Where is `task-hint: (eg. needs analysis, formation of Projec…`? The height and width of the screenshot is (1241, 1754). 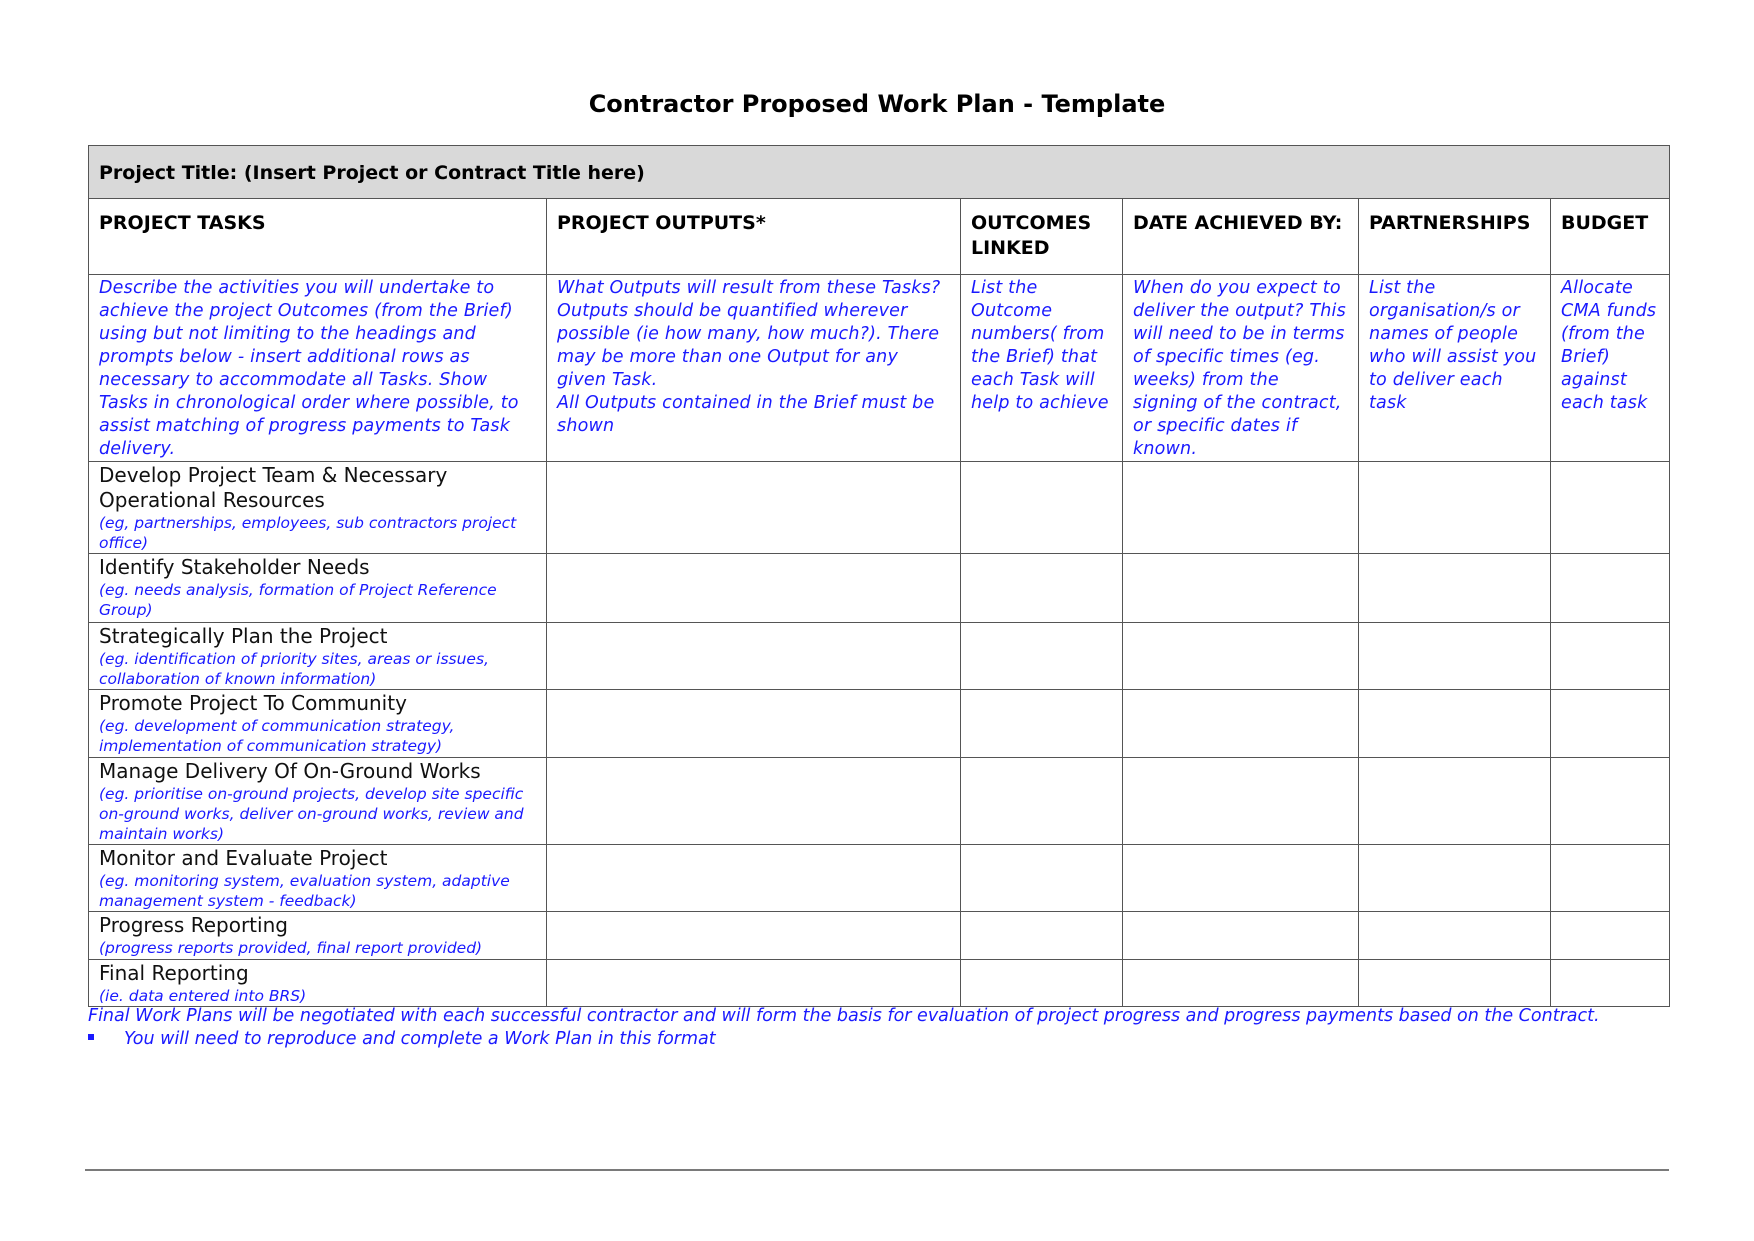 task-hint: (eg. needs analysis, formation of Projec… is located at coordinates (298, 600).